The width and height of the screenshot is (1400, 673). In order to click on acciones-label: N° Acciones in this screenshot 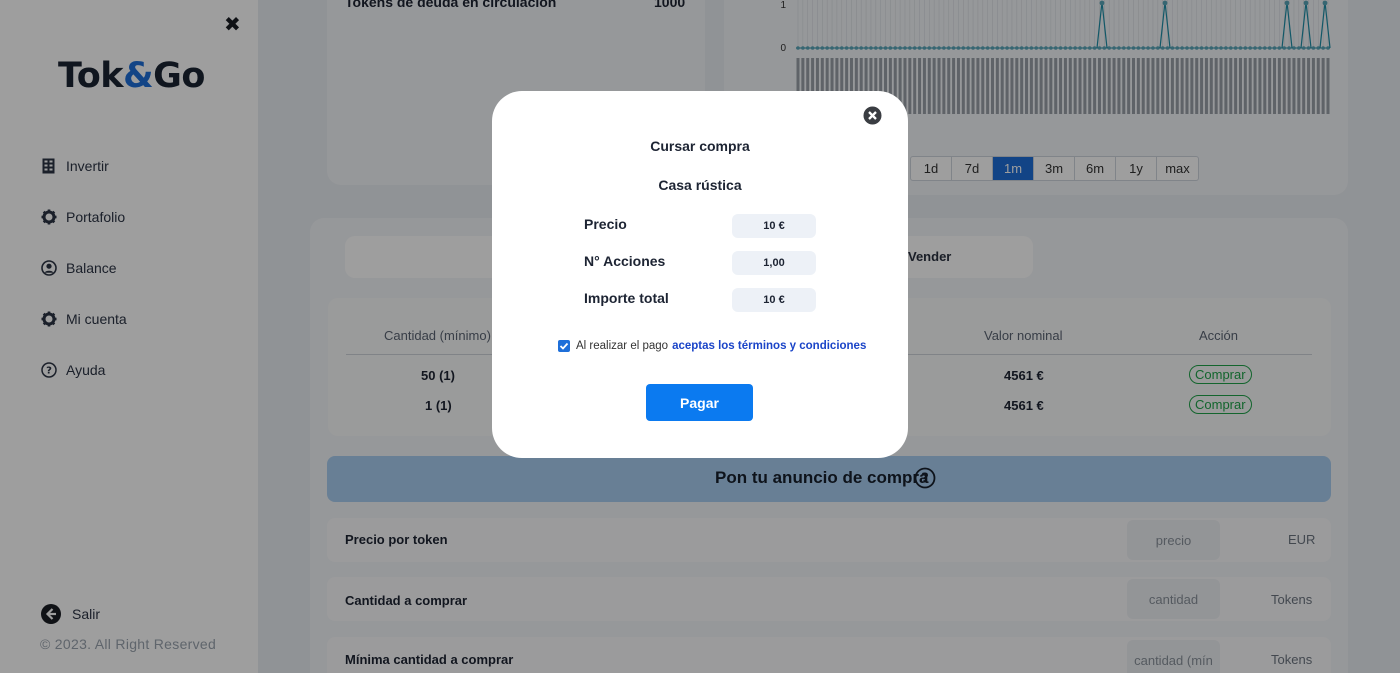, I will do `click(625, 261)`.